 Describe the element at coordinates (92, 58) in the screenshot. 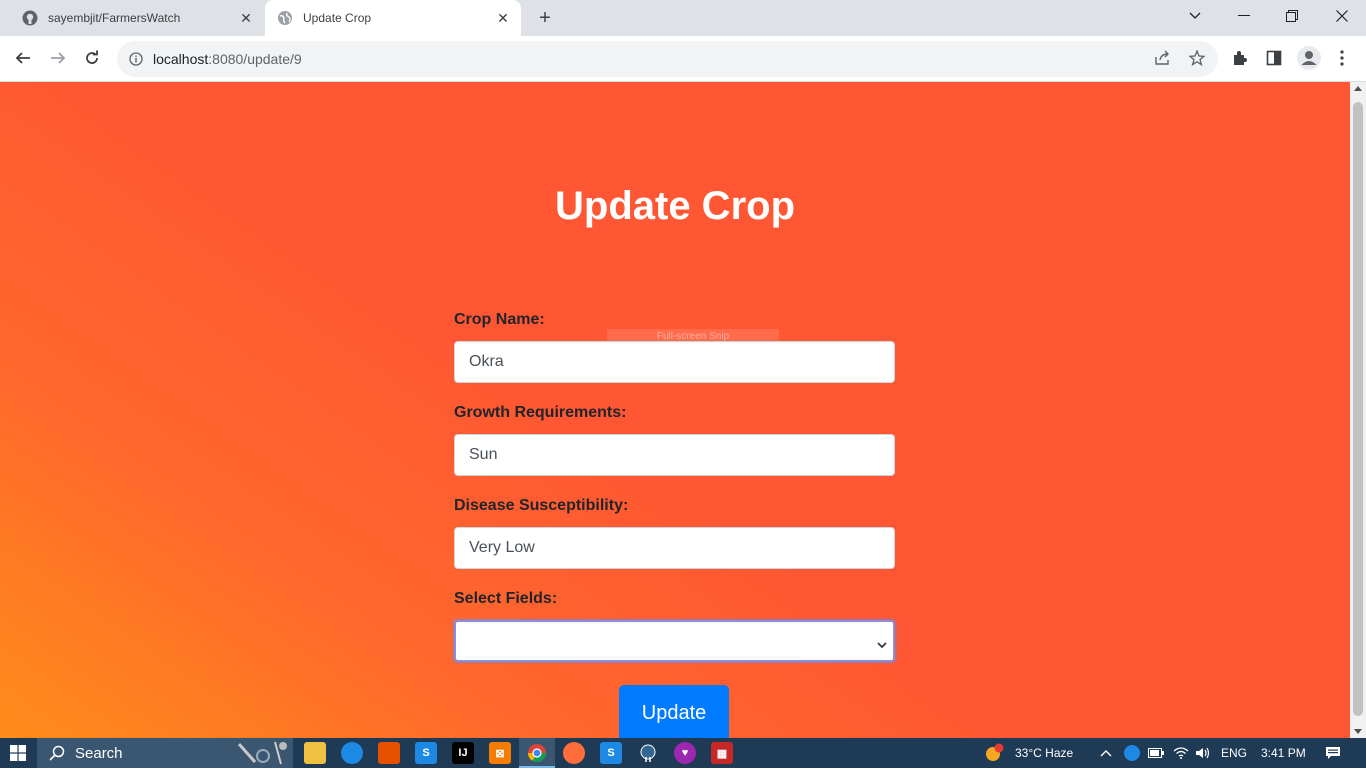

I see `reload-icon` at that location.